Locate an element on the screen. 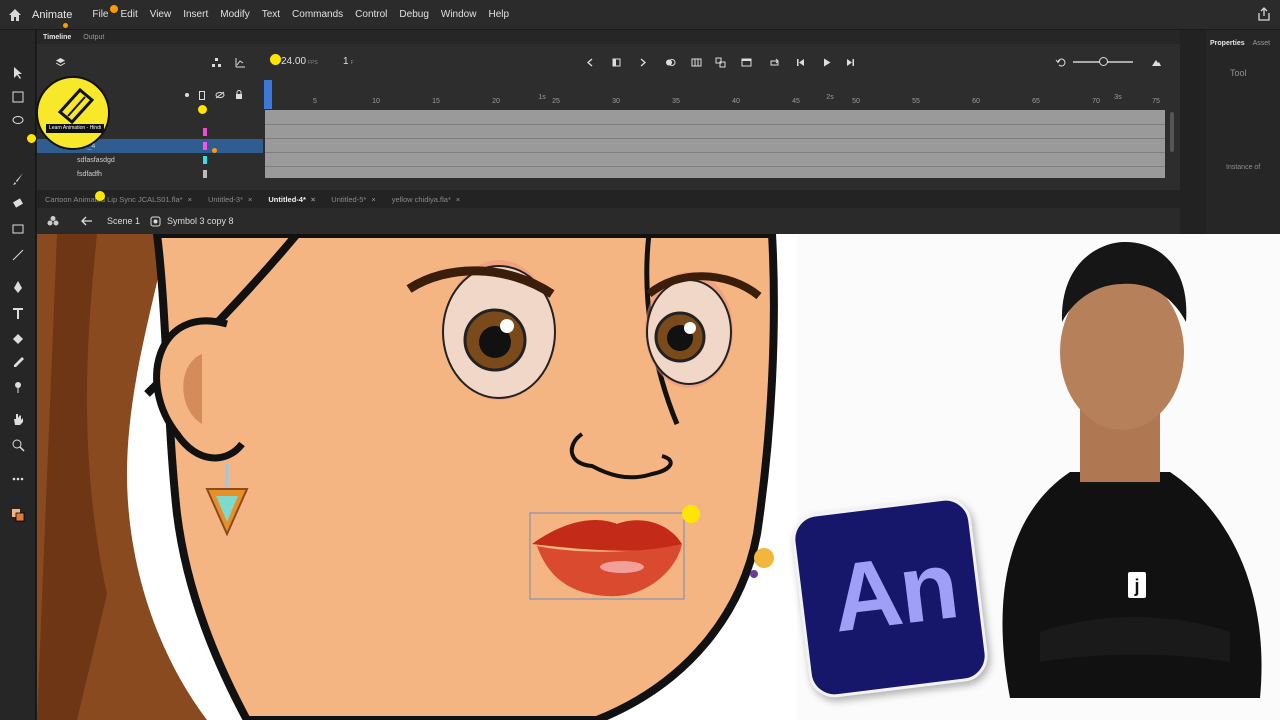 The image size is (1280, 720). ruler-number: 65 is located at coordinates (1036, 101).